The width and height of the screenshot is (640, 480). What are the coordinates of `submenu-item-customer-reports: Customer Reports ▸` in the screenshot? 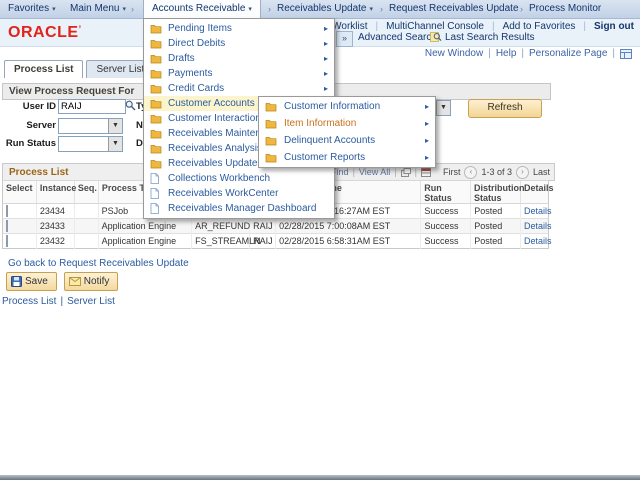 It's located at (347, 157).